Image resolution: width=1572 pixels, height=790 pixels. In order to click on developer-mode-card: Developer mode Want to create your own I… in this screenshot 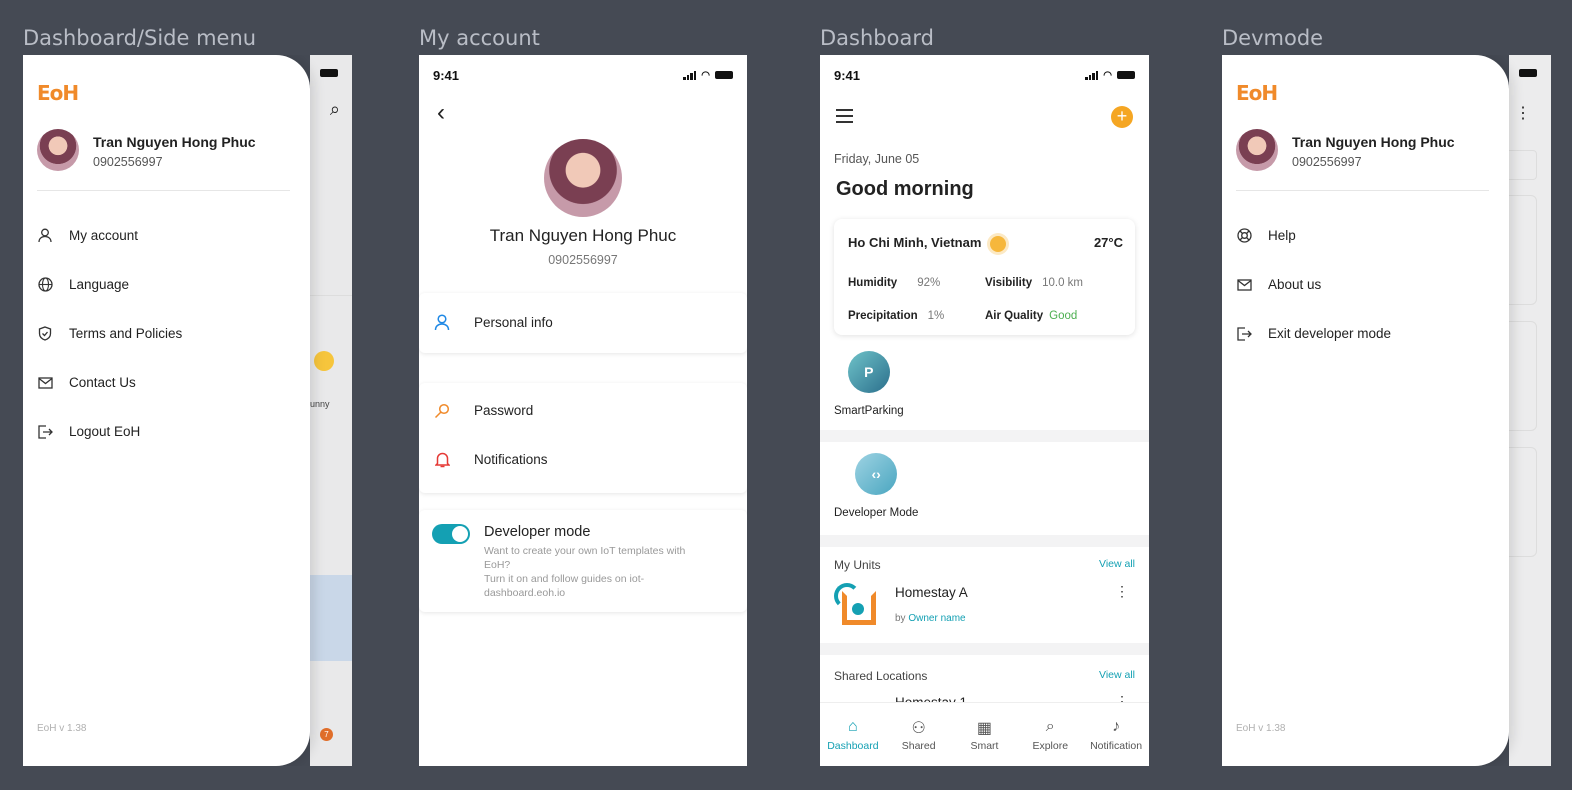, I will do `click(583, 561)`.